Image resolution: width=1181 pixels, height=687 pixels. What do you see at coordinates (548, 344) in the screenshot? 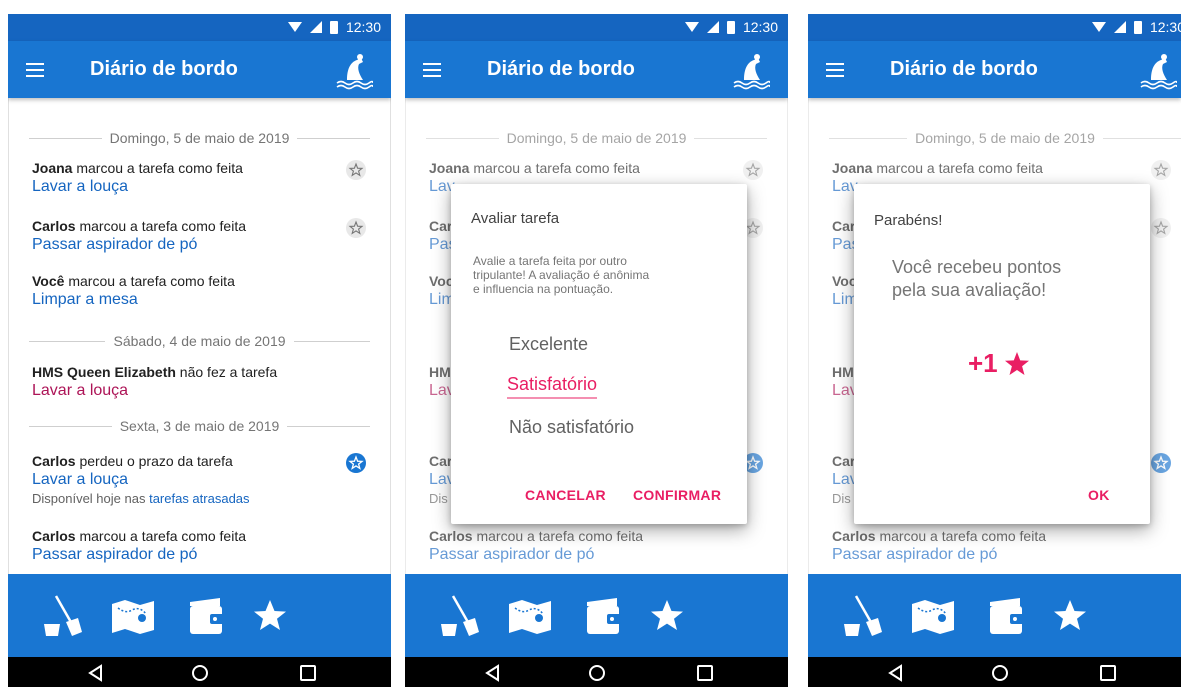
I see `option-excellent: Excelente` at bounding box center [548, 344].